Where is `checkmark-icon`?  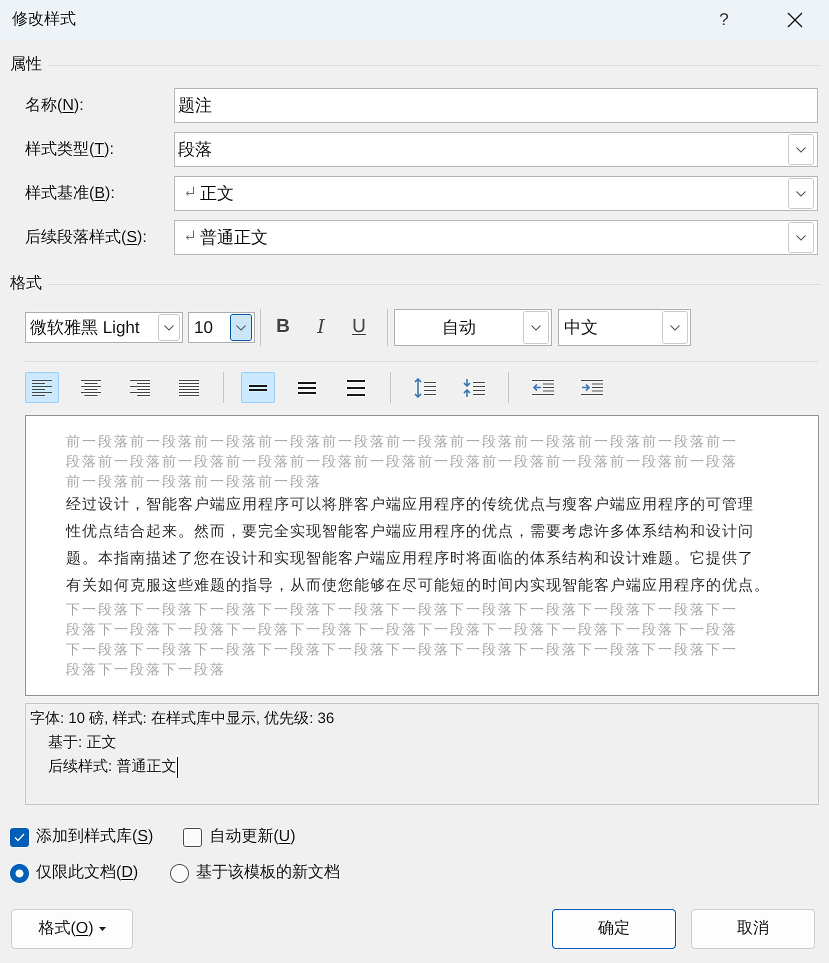
checkmark-icon is located at coordinates (19, 837).